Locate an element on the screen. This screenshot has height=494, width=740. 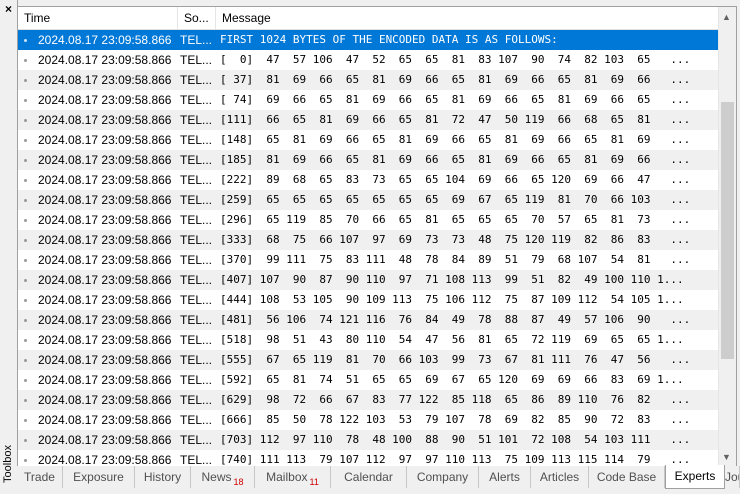
tab-alerts: Alerts is located at coordinates (505, 477).